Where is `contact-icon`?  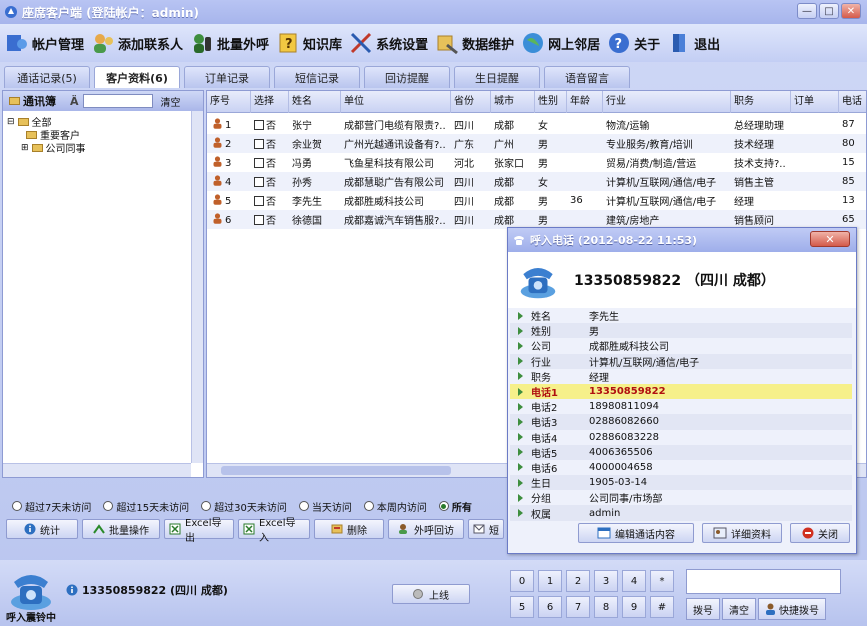
contact-icon is located at coordinates (217, 218).